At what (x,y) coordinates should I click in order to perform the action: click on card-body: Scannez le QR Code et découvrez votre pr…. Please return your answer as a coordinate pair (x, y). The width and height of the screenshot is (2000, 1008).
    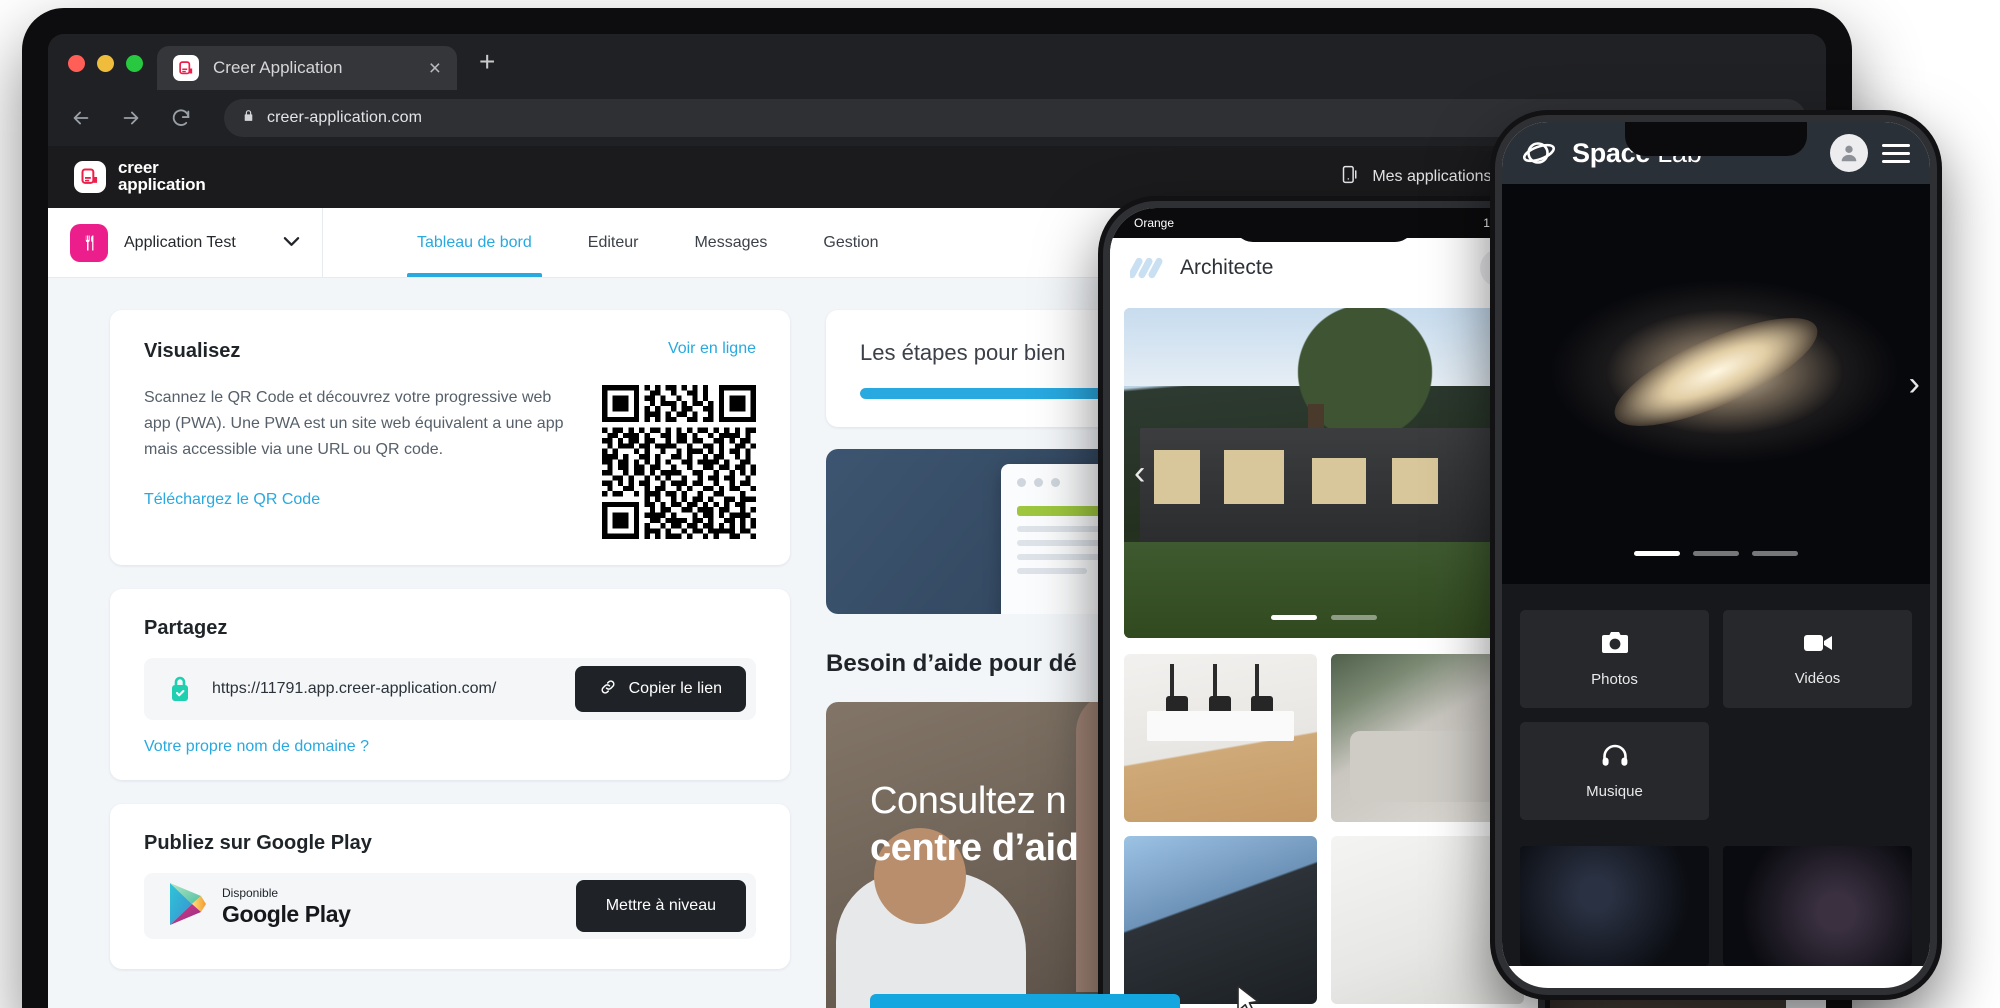
    Looking at the image, I should click on (450, 462).